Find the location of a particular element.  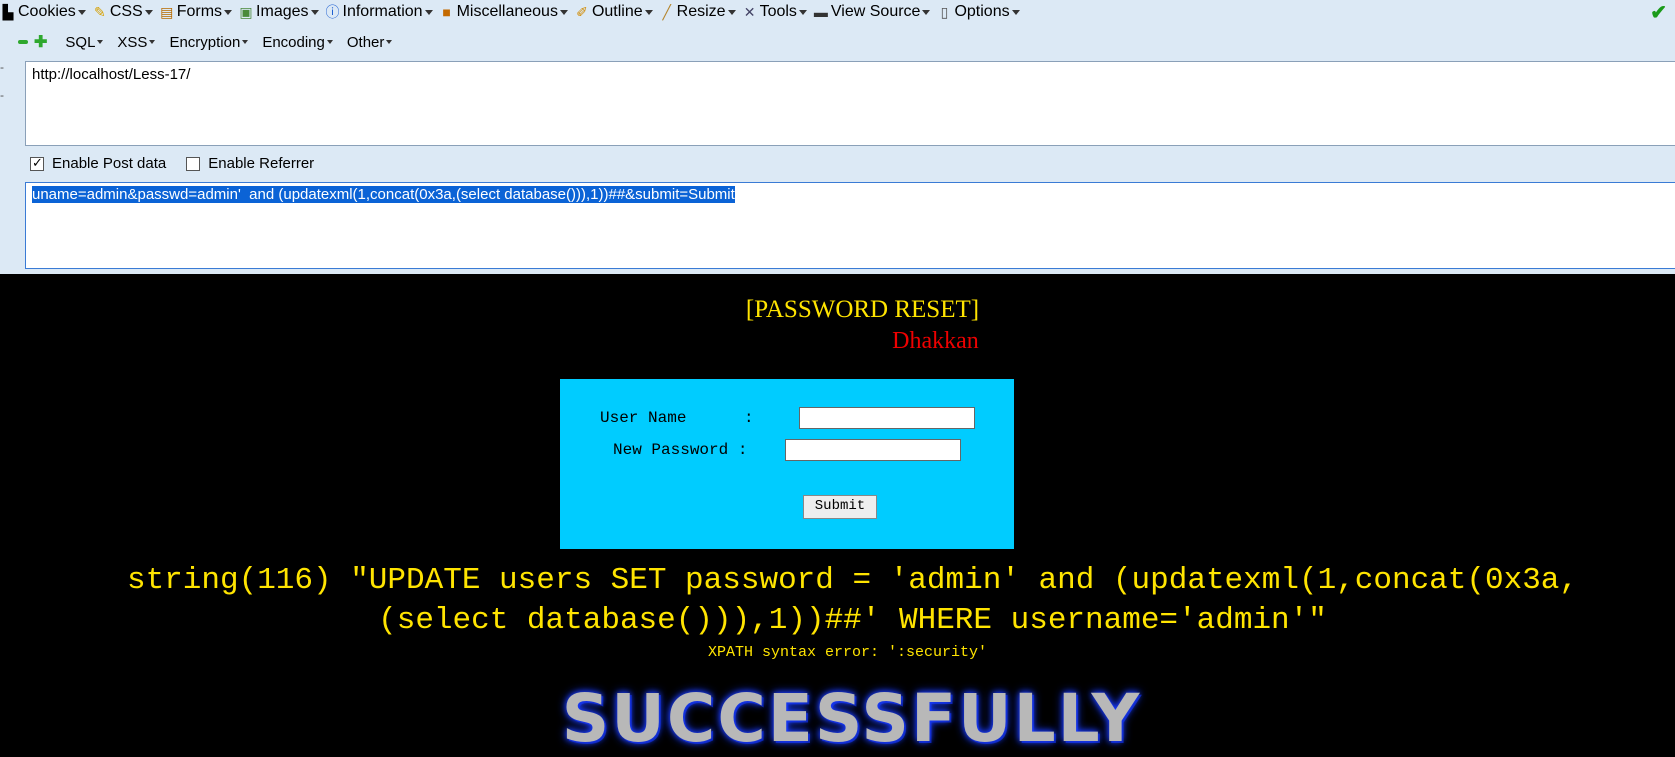

username-label: User Name : is located at coordinates (677, 418).